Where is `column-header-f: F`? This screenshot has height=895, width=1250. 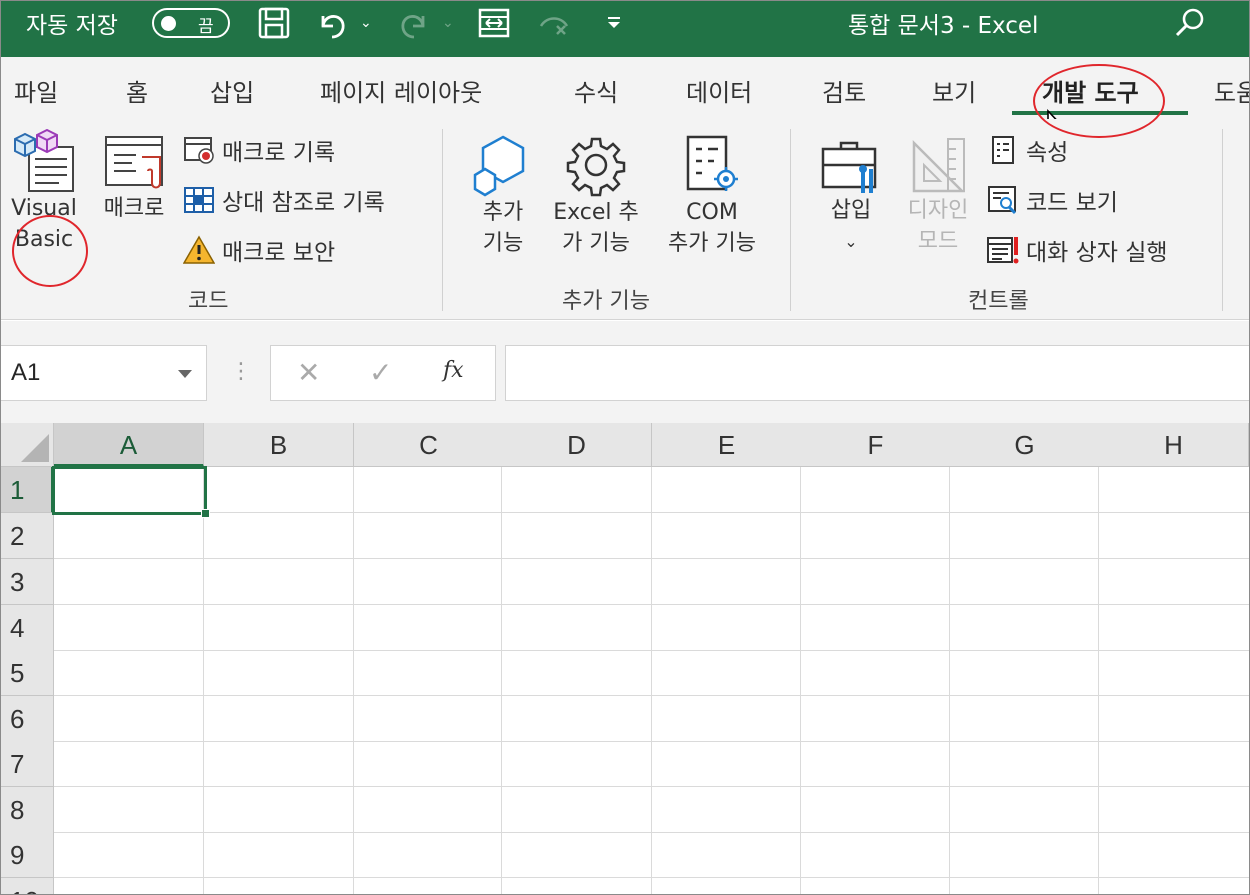 column-header-f: F is located at coordinates (876, 445).